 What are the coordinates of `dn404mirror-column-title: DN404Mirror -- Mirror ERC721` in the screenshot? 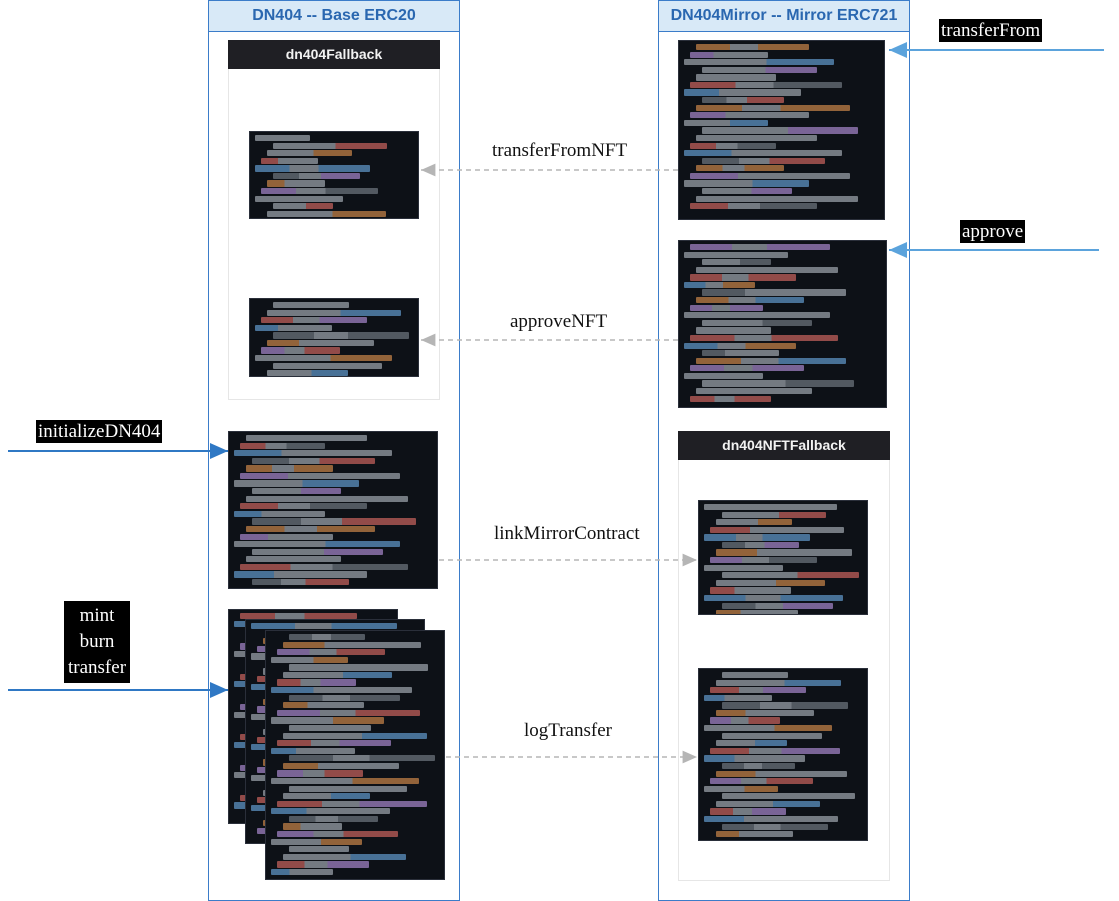 It's located at (784, 16).